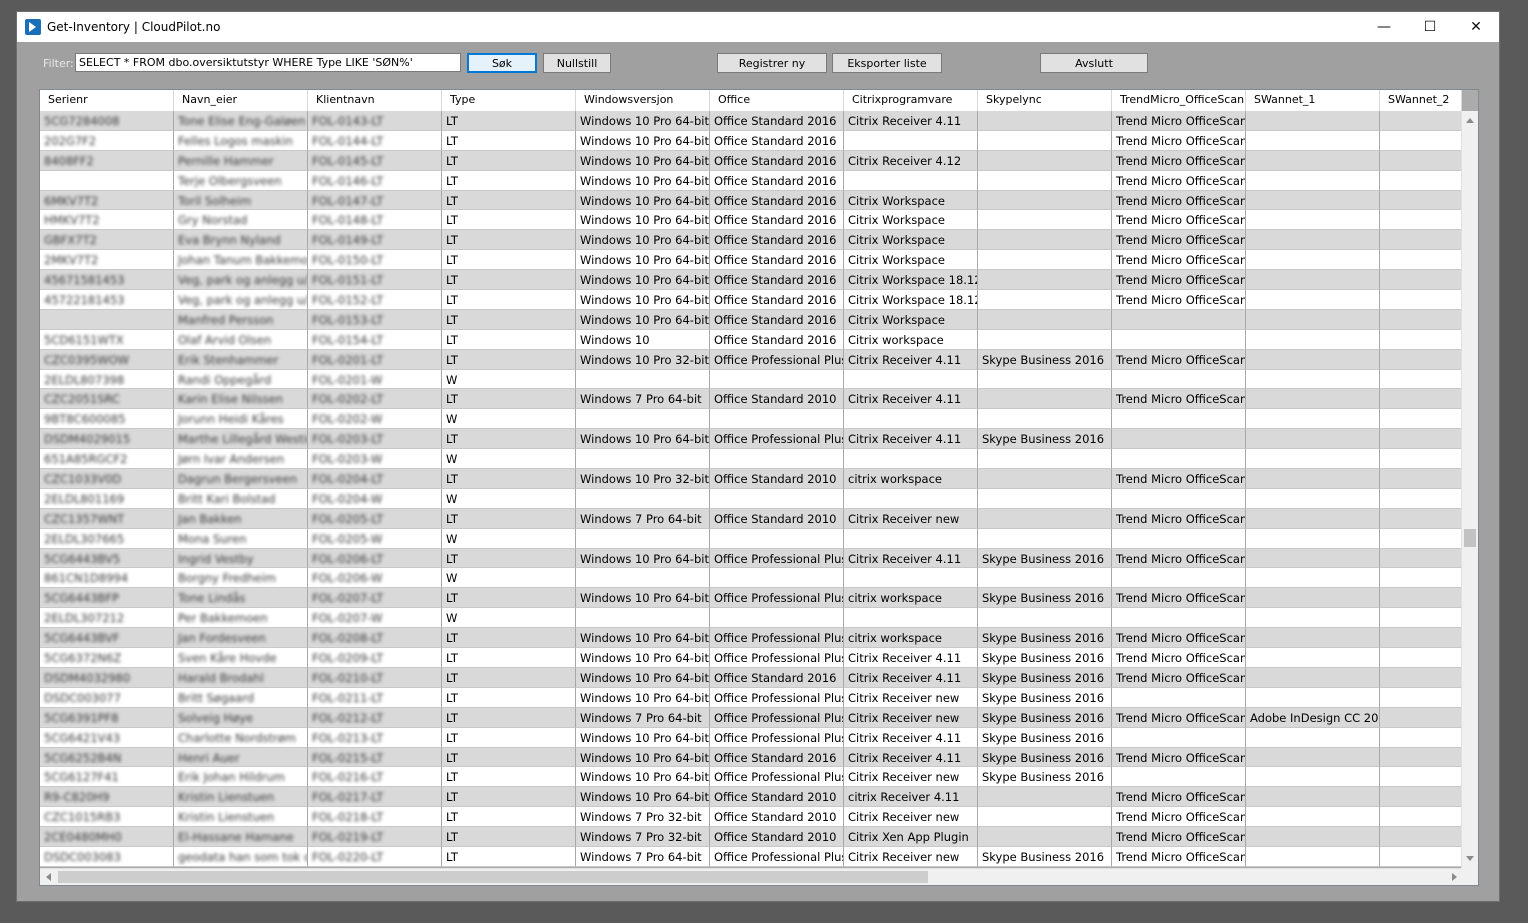  Describe the element at coordinates (107, 359) in the screenshot. I see `table-cell: CZC0395WOW` at that location.